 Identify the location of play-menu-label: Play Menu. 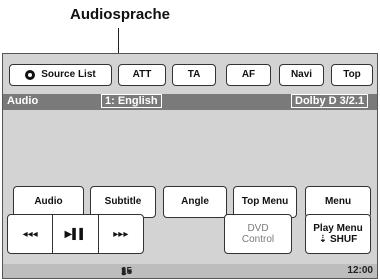
(338, 228).